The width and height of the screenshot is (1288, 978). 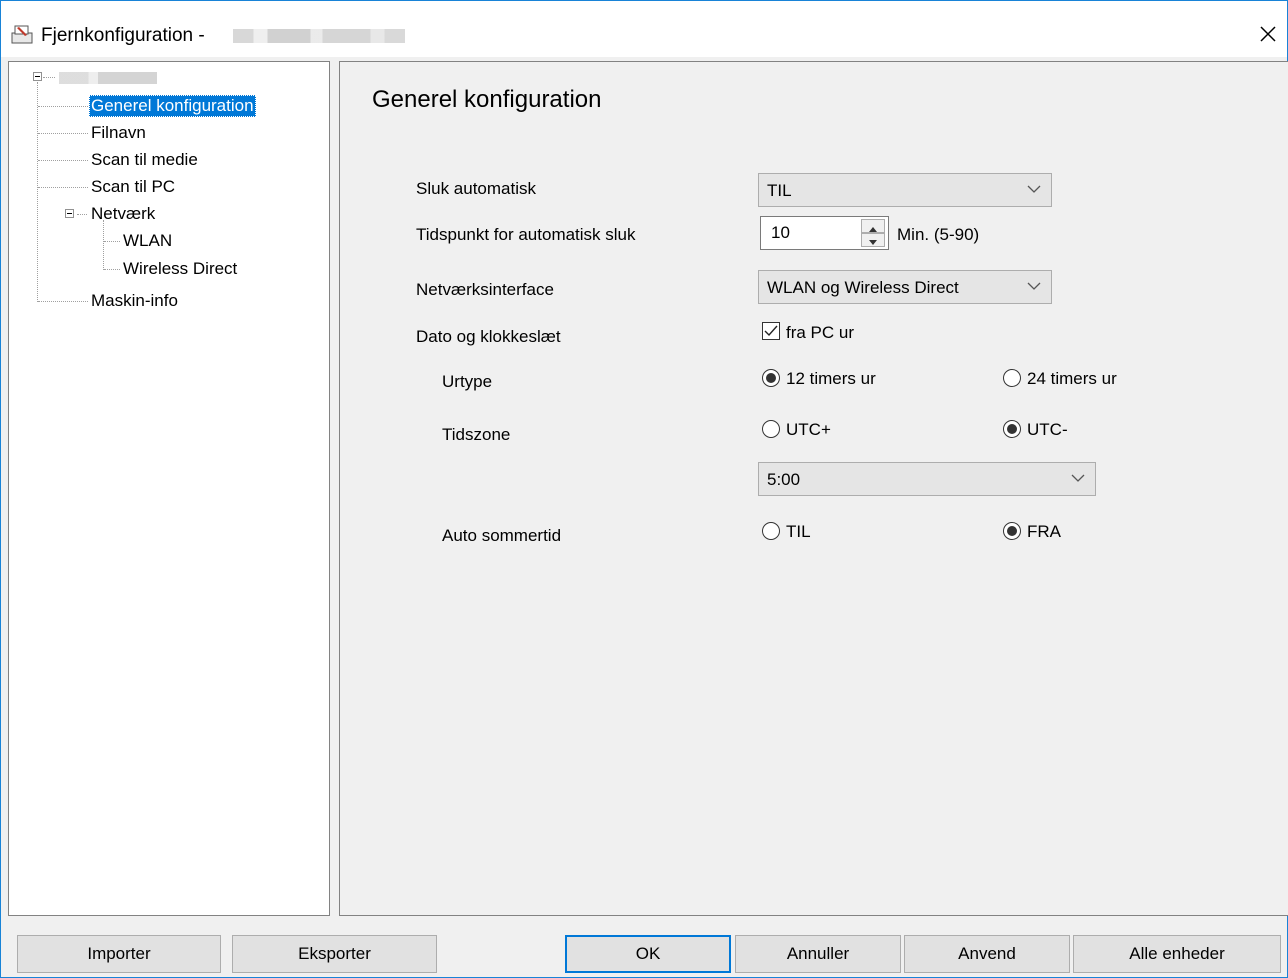 What do you see at coordinates (644, 29) in the screenshot?
I see `title-bar: Fjernkonfiguration -` at bounding box center [644, 29].